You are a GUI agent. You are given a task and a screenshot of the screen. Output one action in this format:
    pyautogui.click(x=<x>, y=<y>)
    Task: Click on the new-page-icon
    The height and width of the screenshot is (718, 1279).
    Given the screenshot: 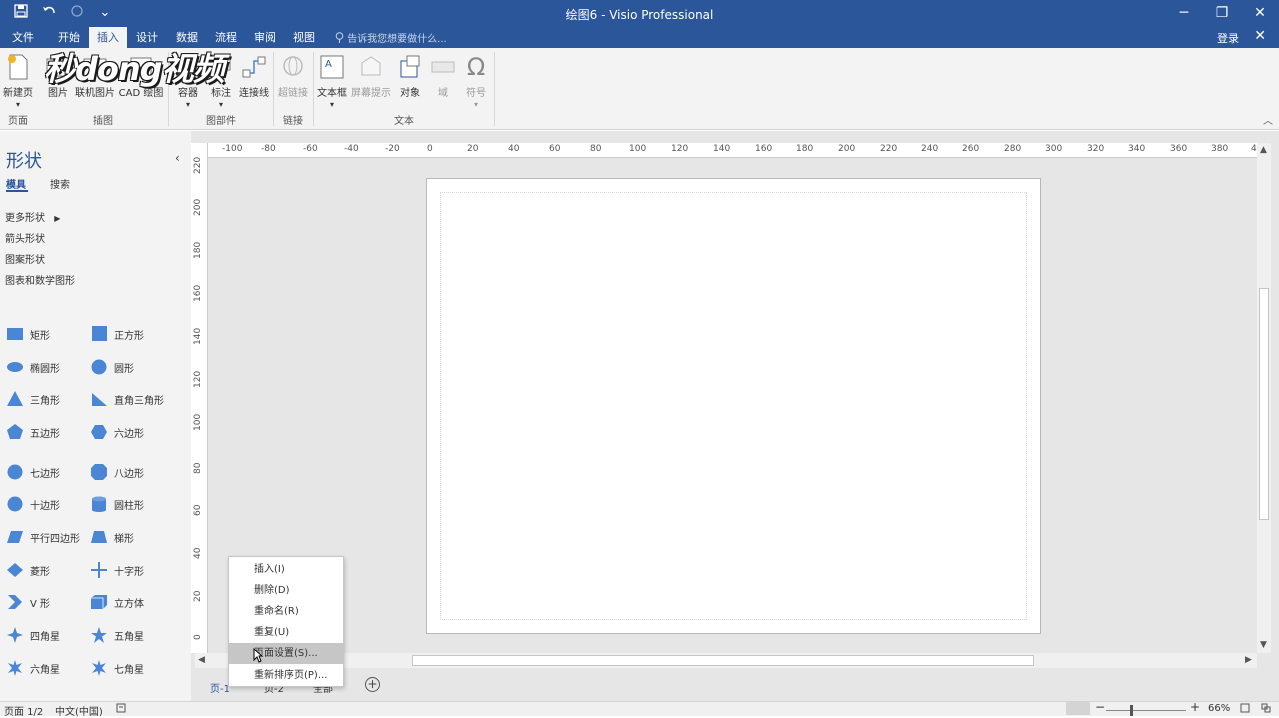 What is the action you would take?
    pyautogui.click(x=18, y=67)
    